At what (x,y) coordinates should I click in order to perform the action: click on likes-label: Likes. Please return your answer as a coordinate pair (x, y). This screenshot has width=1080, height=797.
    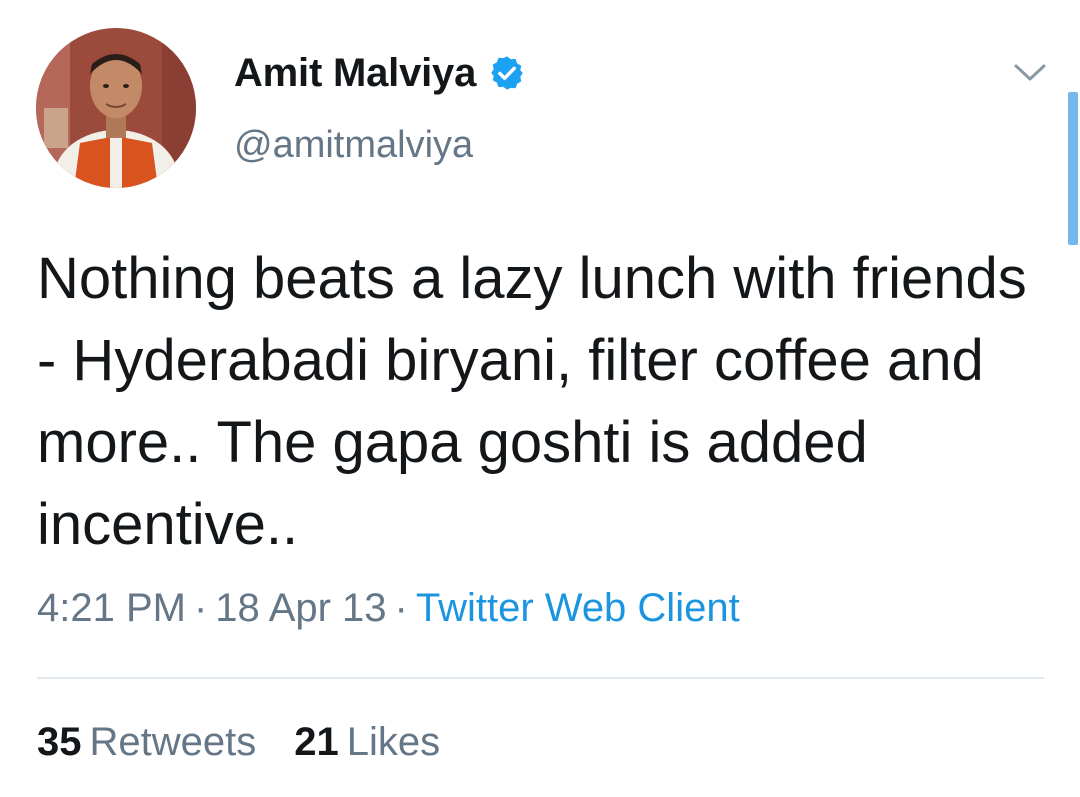
    Looking at the image, I should click on (393, 742).